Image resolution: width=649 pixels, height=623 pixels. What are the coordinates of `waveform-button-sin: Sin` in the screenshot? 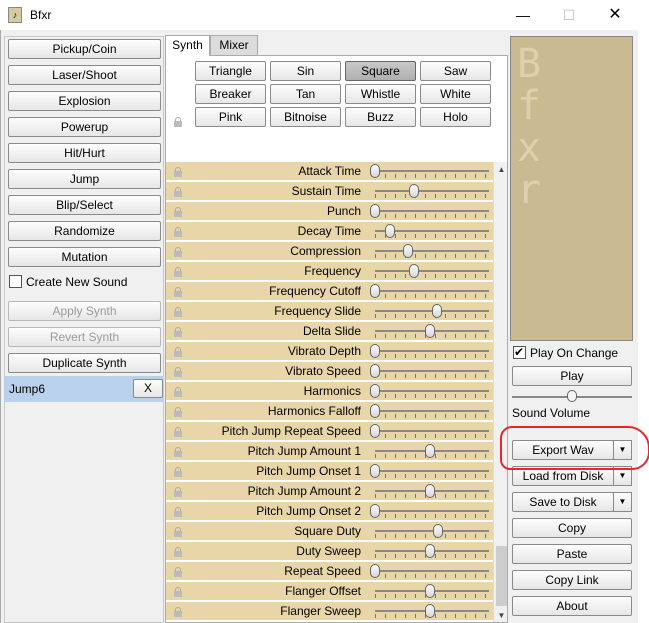 It's located at (305, 71).